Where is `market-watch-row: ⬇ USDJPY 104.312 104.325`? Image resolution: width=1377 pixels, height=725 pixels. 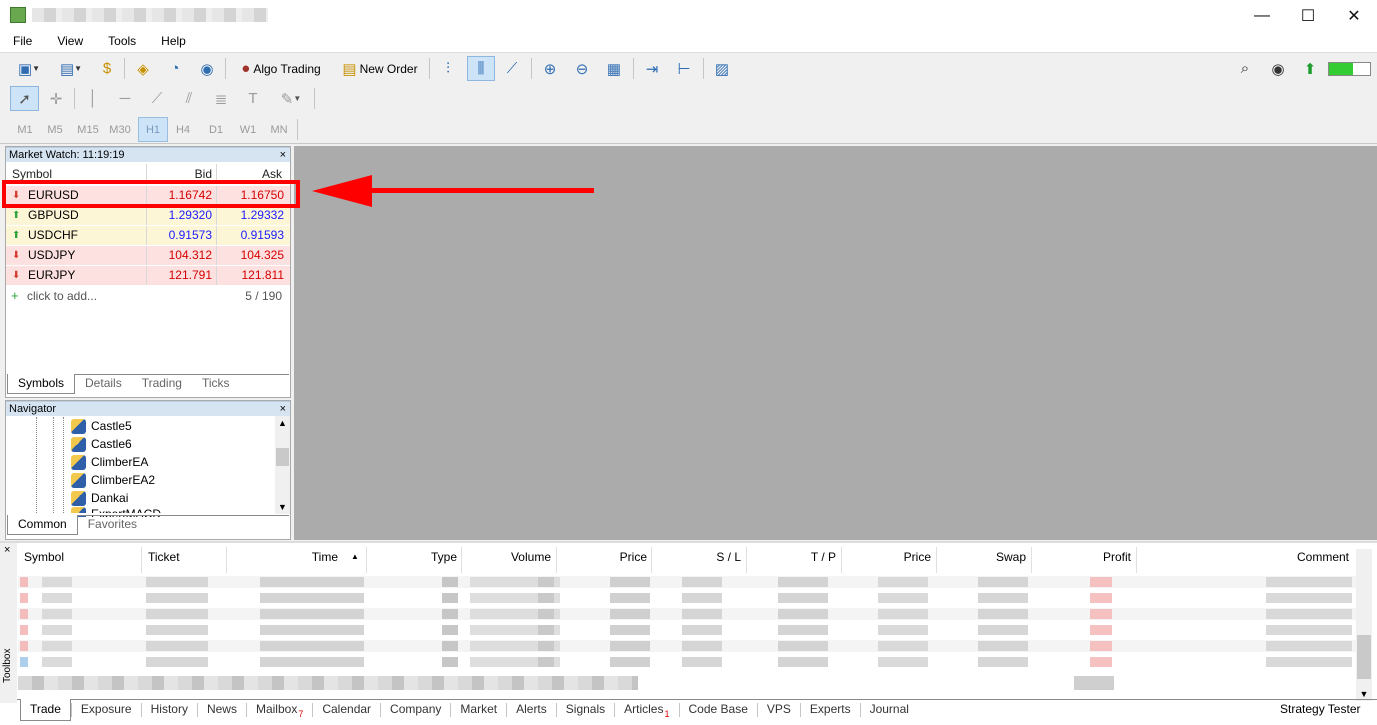 market-watch-row: ⬇ USDJPY 104.312 104.325 is located at coordinates (148, 255).